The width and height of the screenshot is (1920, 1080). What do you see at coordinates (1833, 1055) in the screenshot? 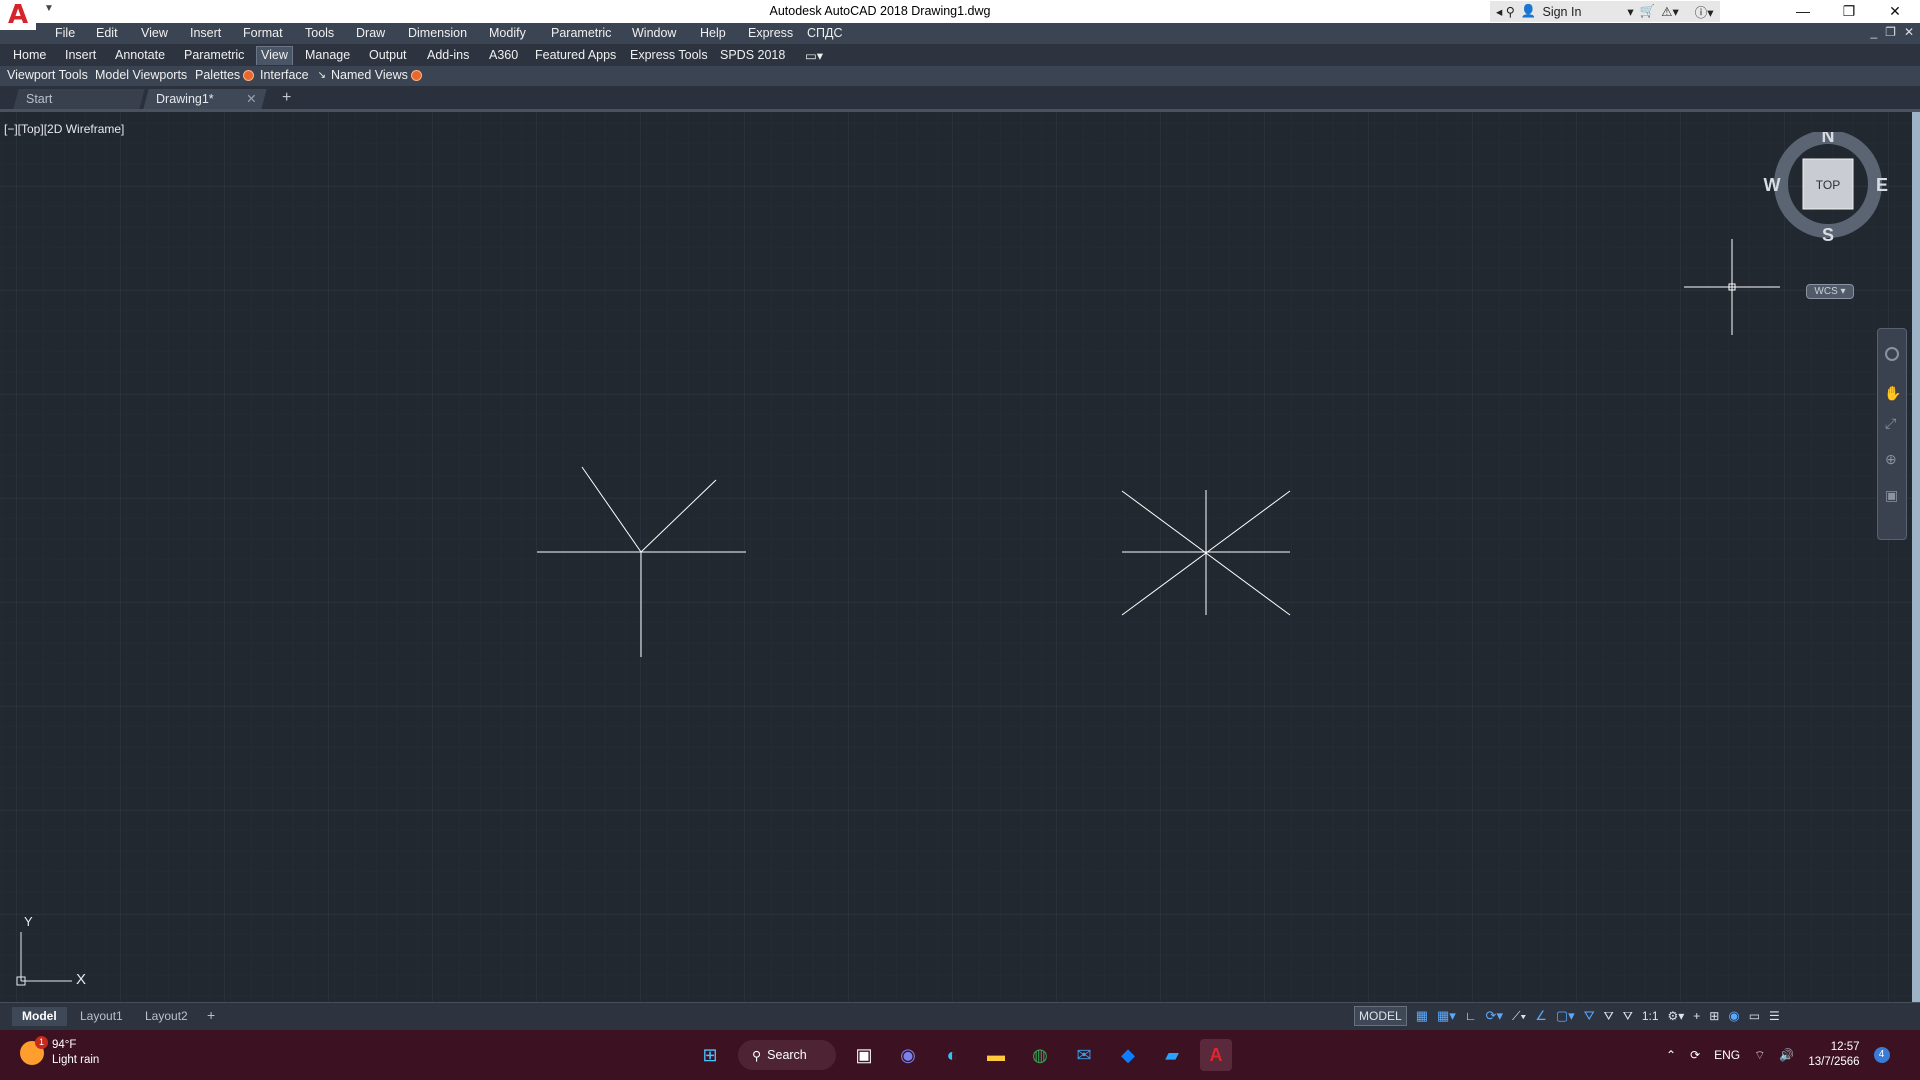
I see `clock: 12:57 13/7/2566` at bounding box center [1833, 1055].